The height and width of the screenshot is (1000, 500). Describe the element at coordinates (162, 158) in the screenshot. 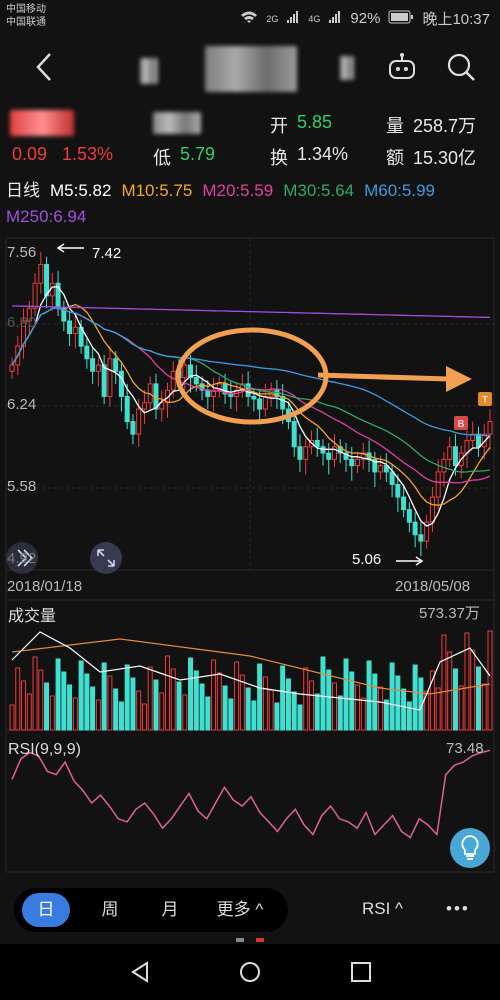

I see `low-label: 低` at that location.